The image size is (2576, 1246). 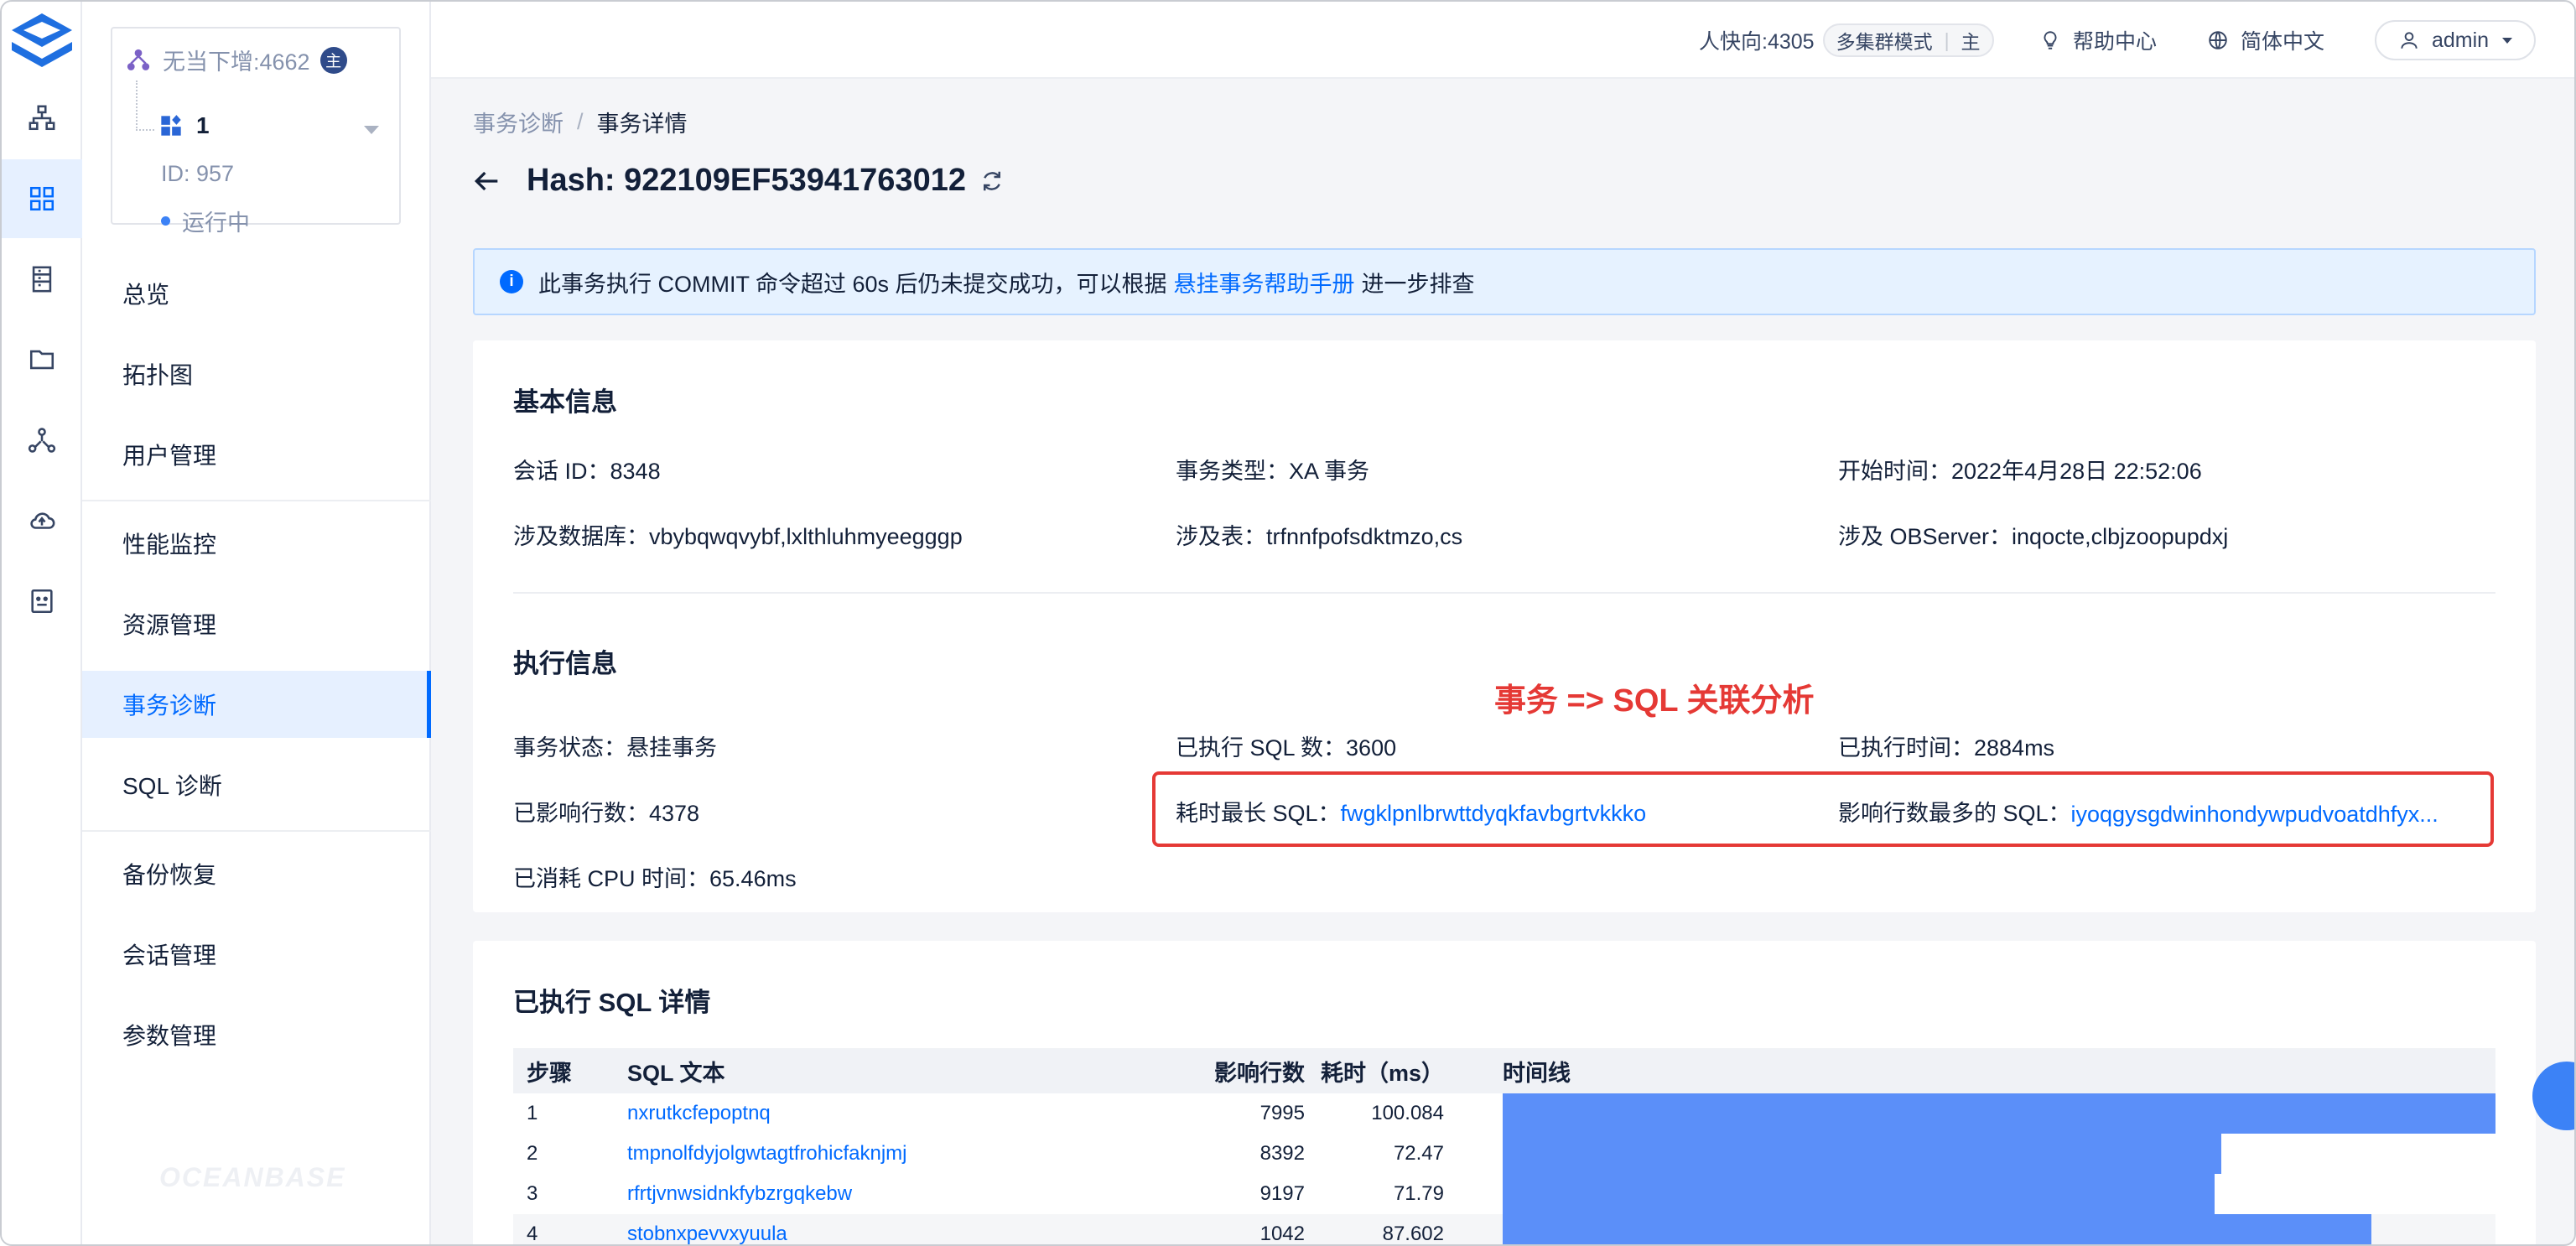 I want to click on menu-item-overview: 总览, so click(x=256, y=293).